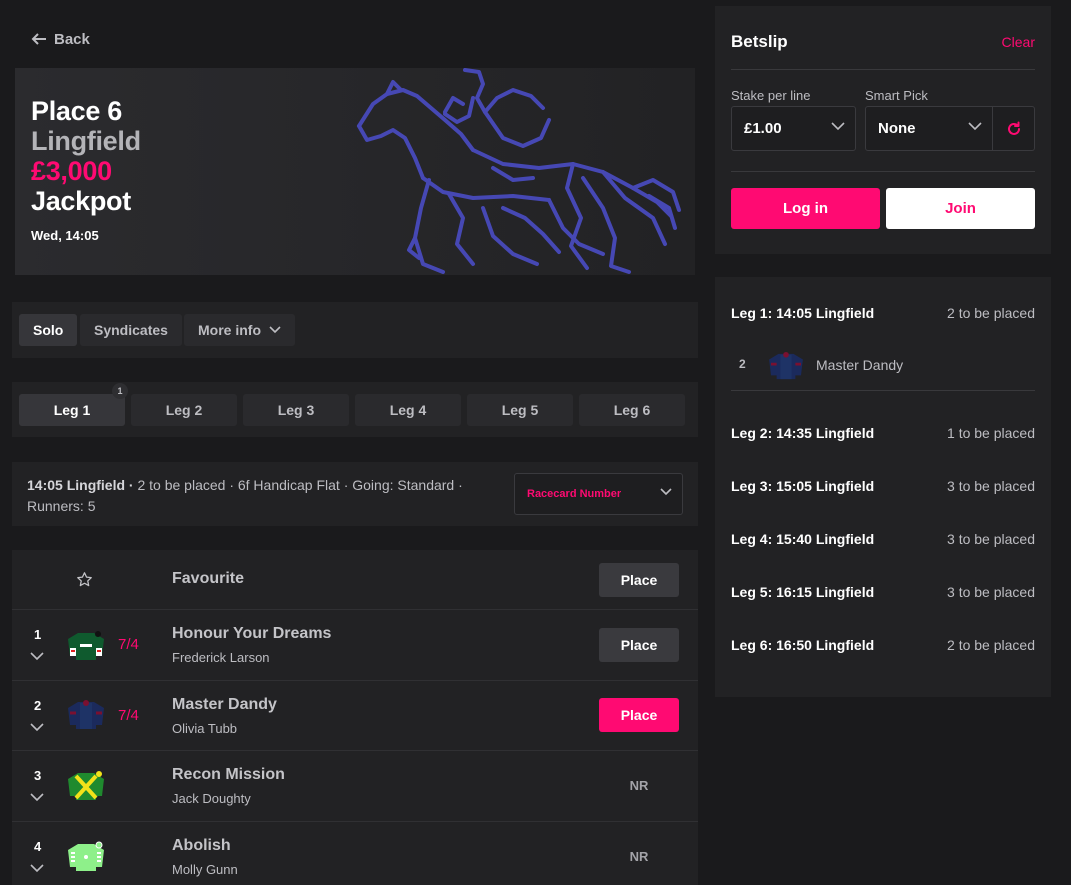 Image resolution: width=1071 pixels, height=885 pixels. I want to click on slip-selection: 2 Master Dandy, so click(883, 370).